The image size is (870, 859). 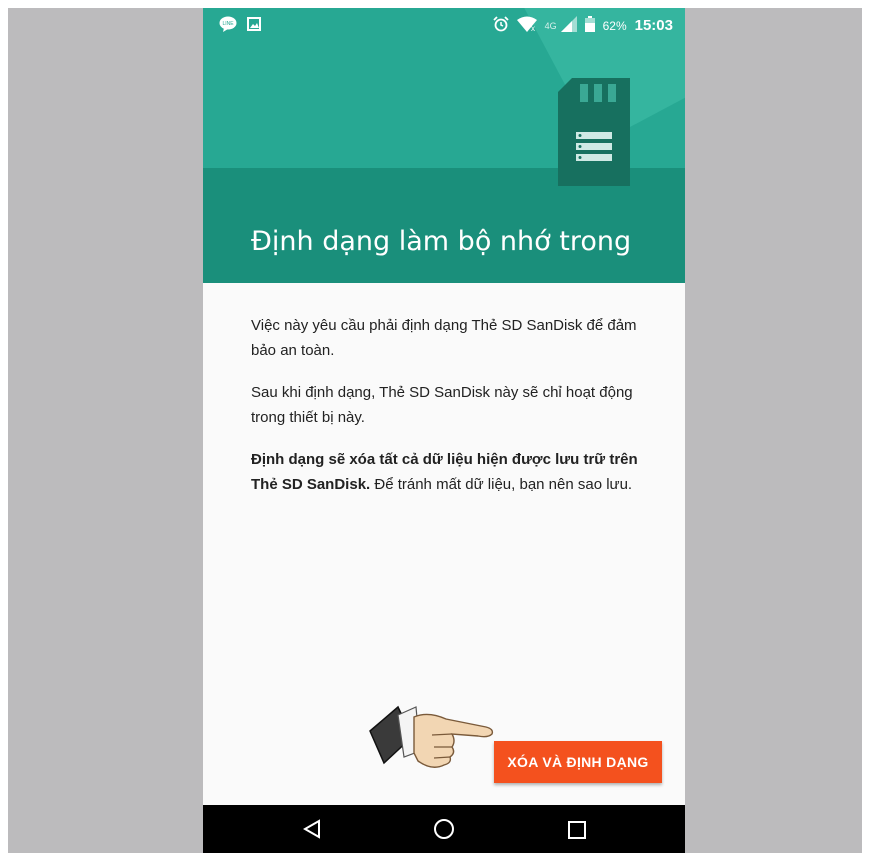 What do you see at coordinates (653, 25) in the screenshot?
I see `clock: 15:03` at bounding box center [653, 25].